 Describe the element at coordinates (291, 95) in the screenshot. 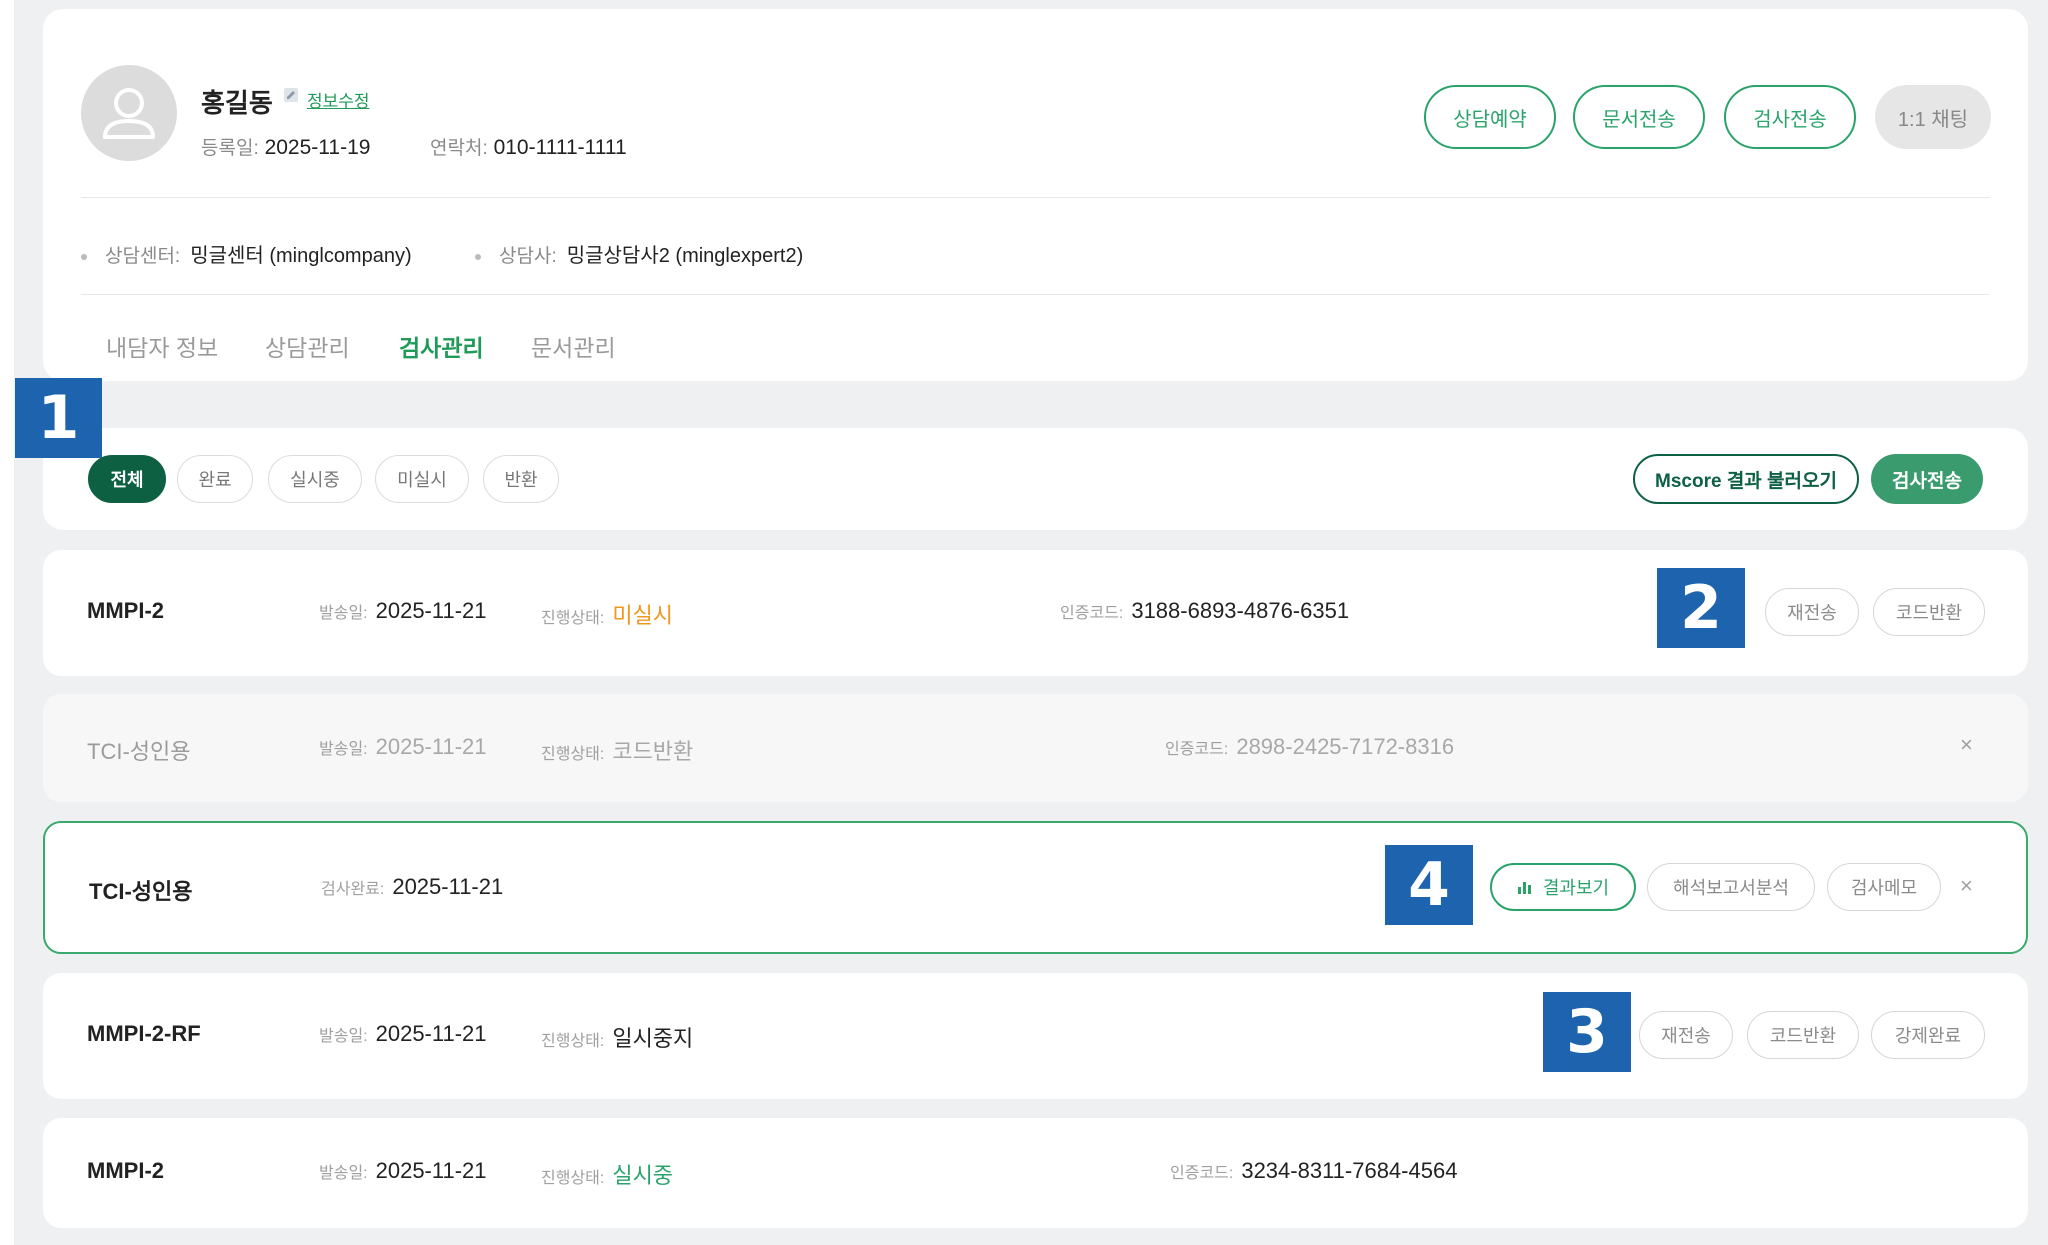

I see `pencil-icon` at that location.